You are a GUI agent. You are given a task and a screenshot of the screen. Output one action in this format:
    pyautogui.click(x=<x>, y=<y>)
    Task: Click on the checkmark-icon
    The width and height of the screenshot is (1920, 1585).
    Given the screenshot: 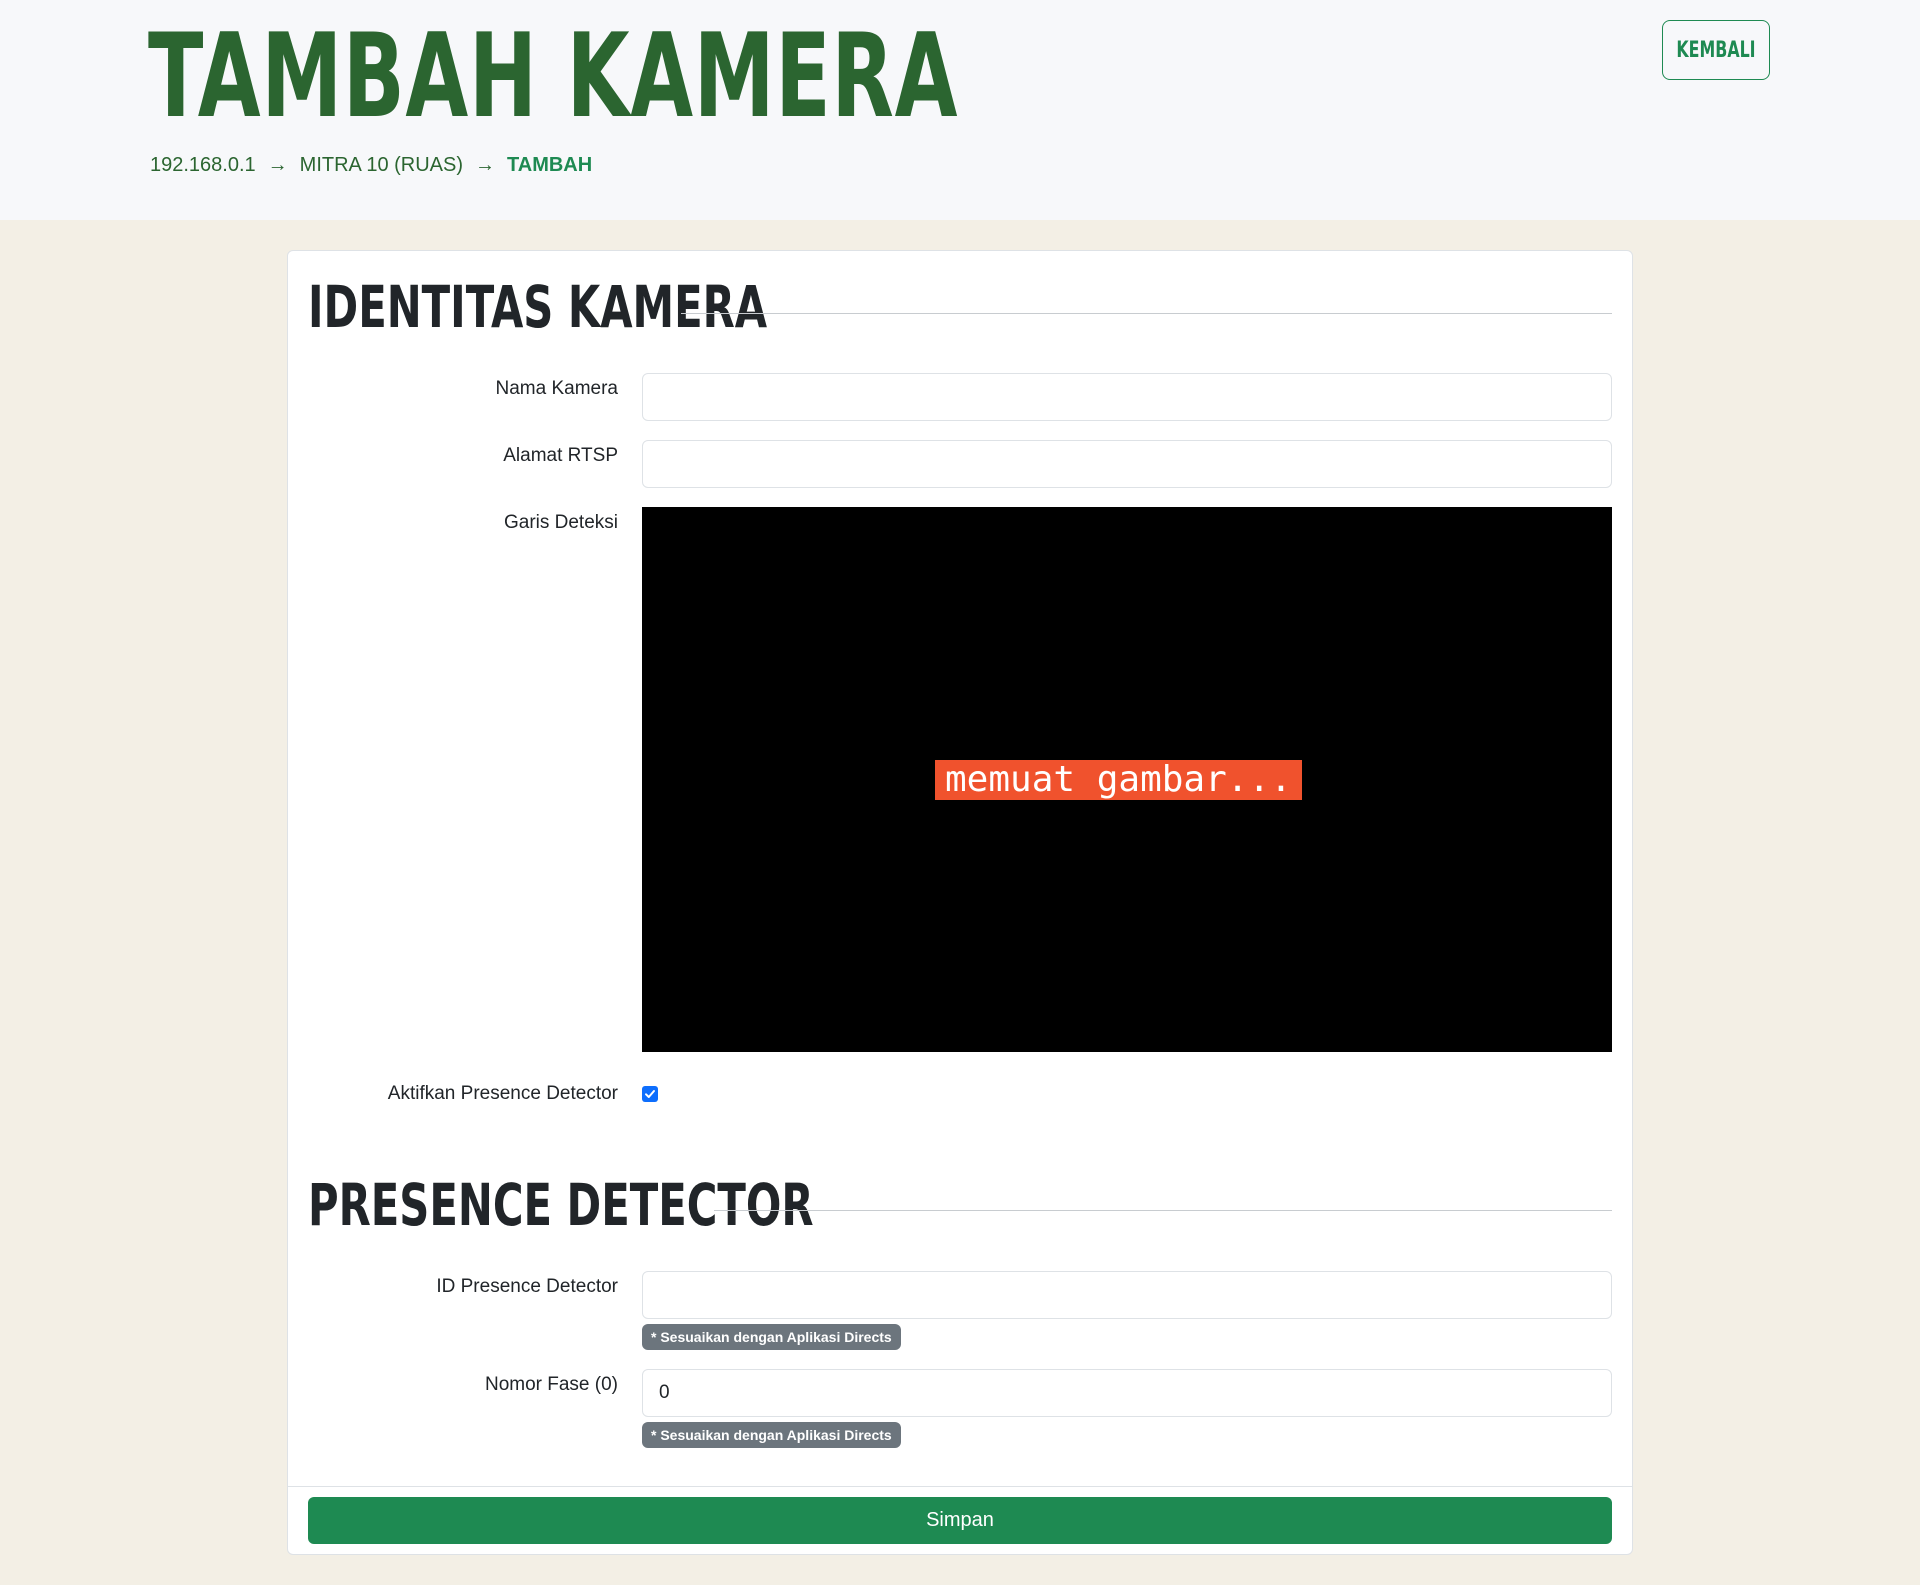 What is the action you would take?
    pyautogui.click(x=650, y=1094)
    